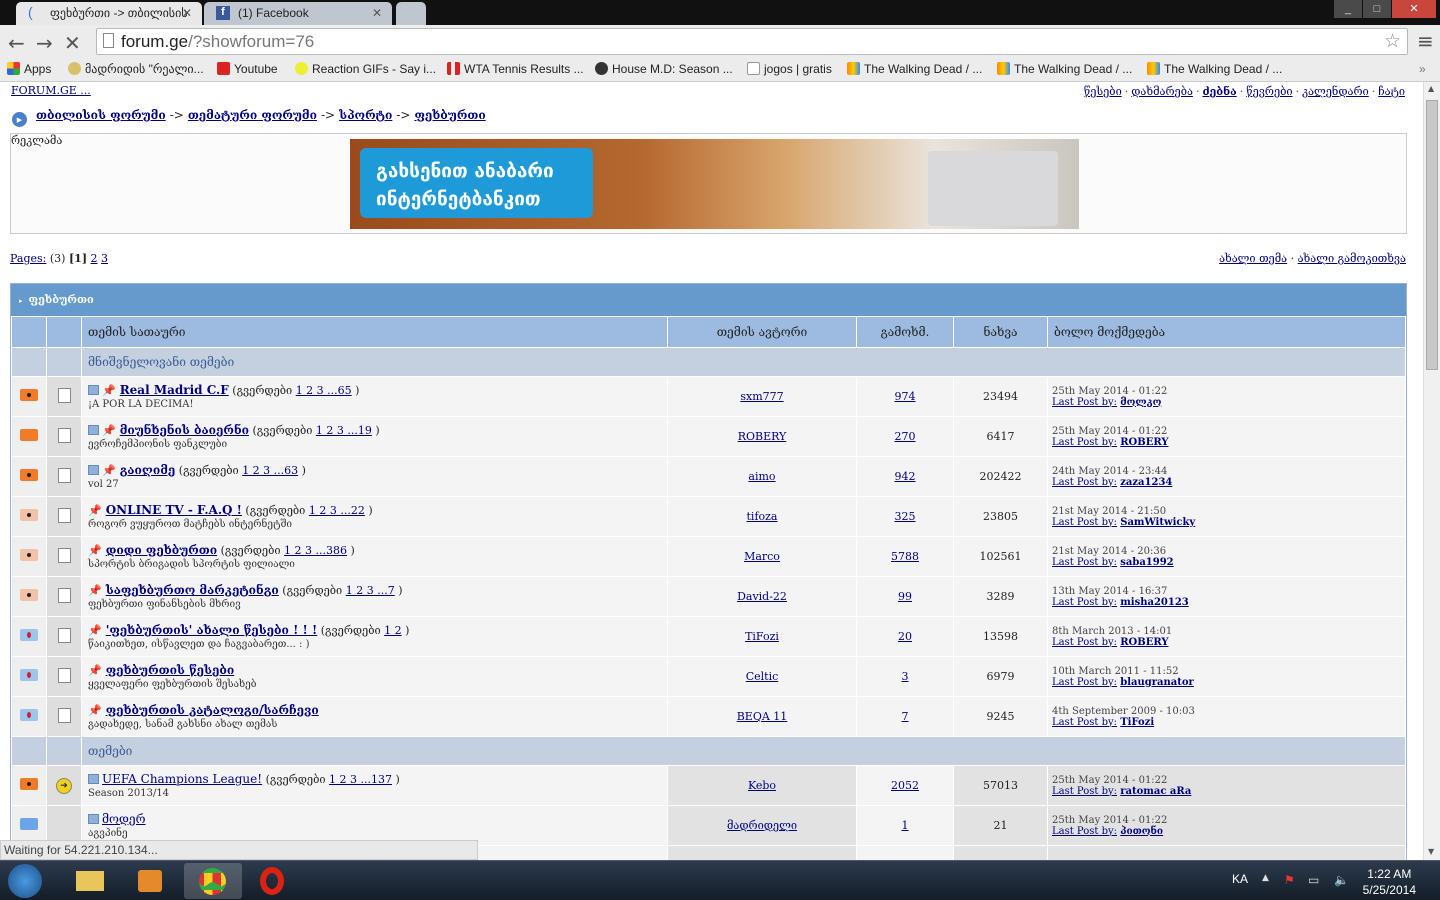  What do you see at coordinates (174, 510) in the screenshot?
I see `topic-title-link: ONLINE TV - F.A.Q !` at bounding box center [174, 510].